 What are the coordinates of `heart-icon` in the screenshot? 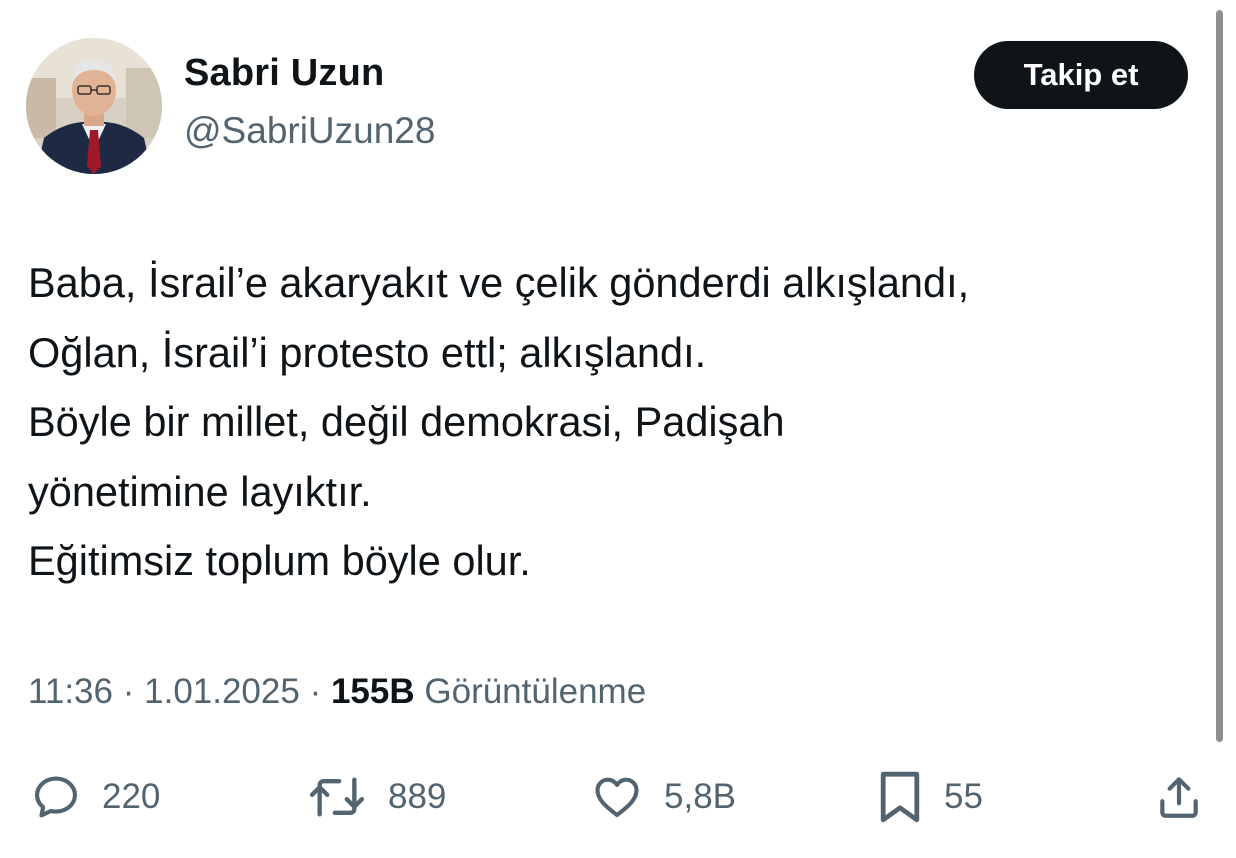 It's located at (617, 797).